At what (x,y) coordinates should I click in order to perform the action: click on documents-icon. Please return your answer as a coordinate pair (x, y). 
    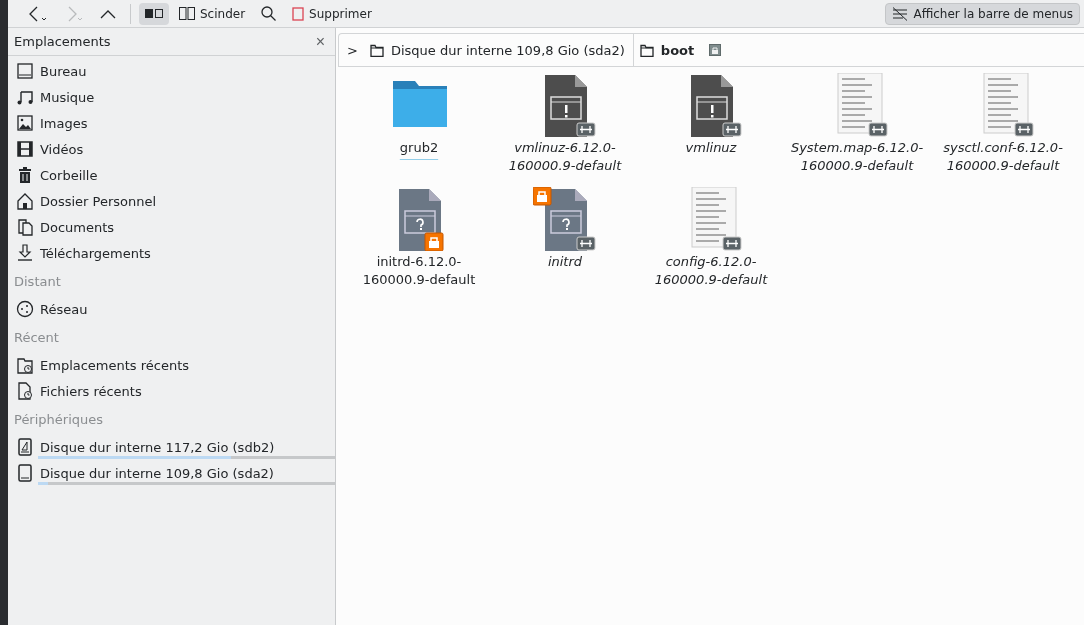
    Looking at the image, I should click on (25, 227).